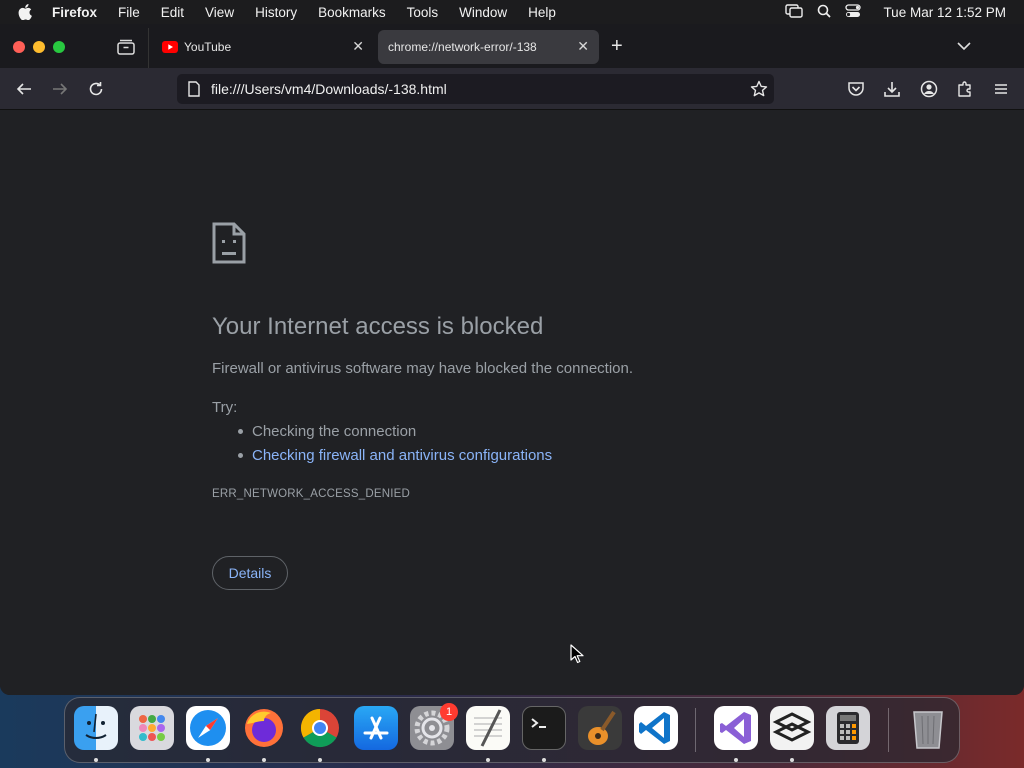  Describe the element at coordinates (320, 728) in the screenshot. I see `google-chrome-icon` at that location.